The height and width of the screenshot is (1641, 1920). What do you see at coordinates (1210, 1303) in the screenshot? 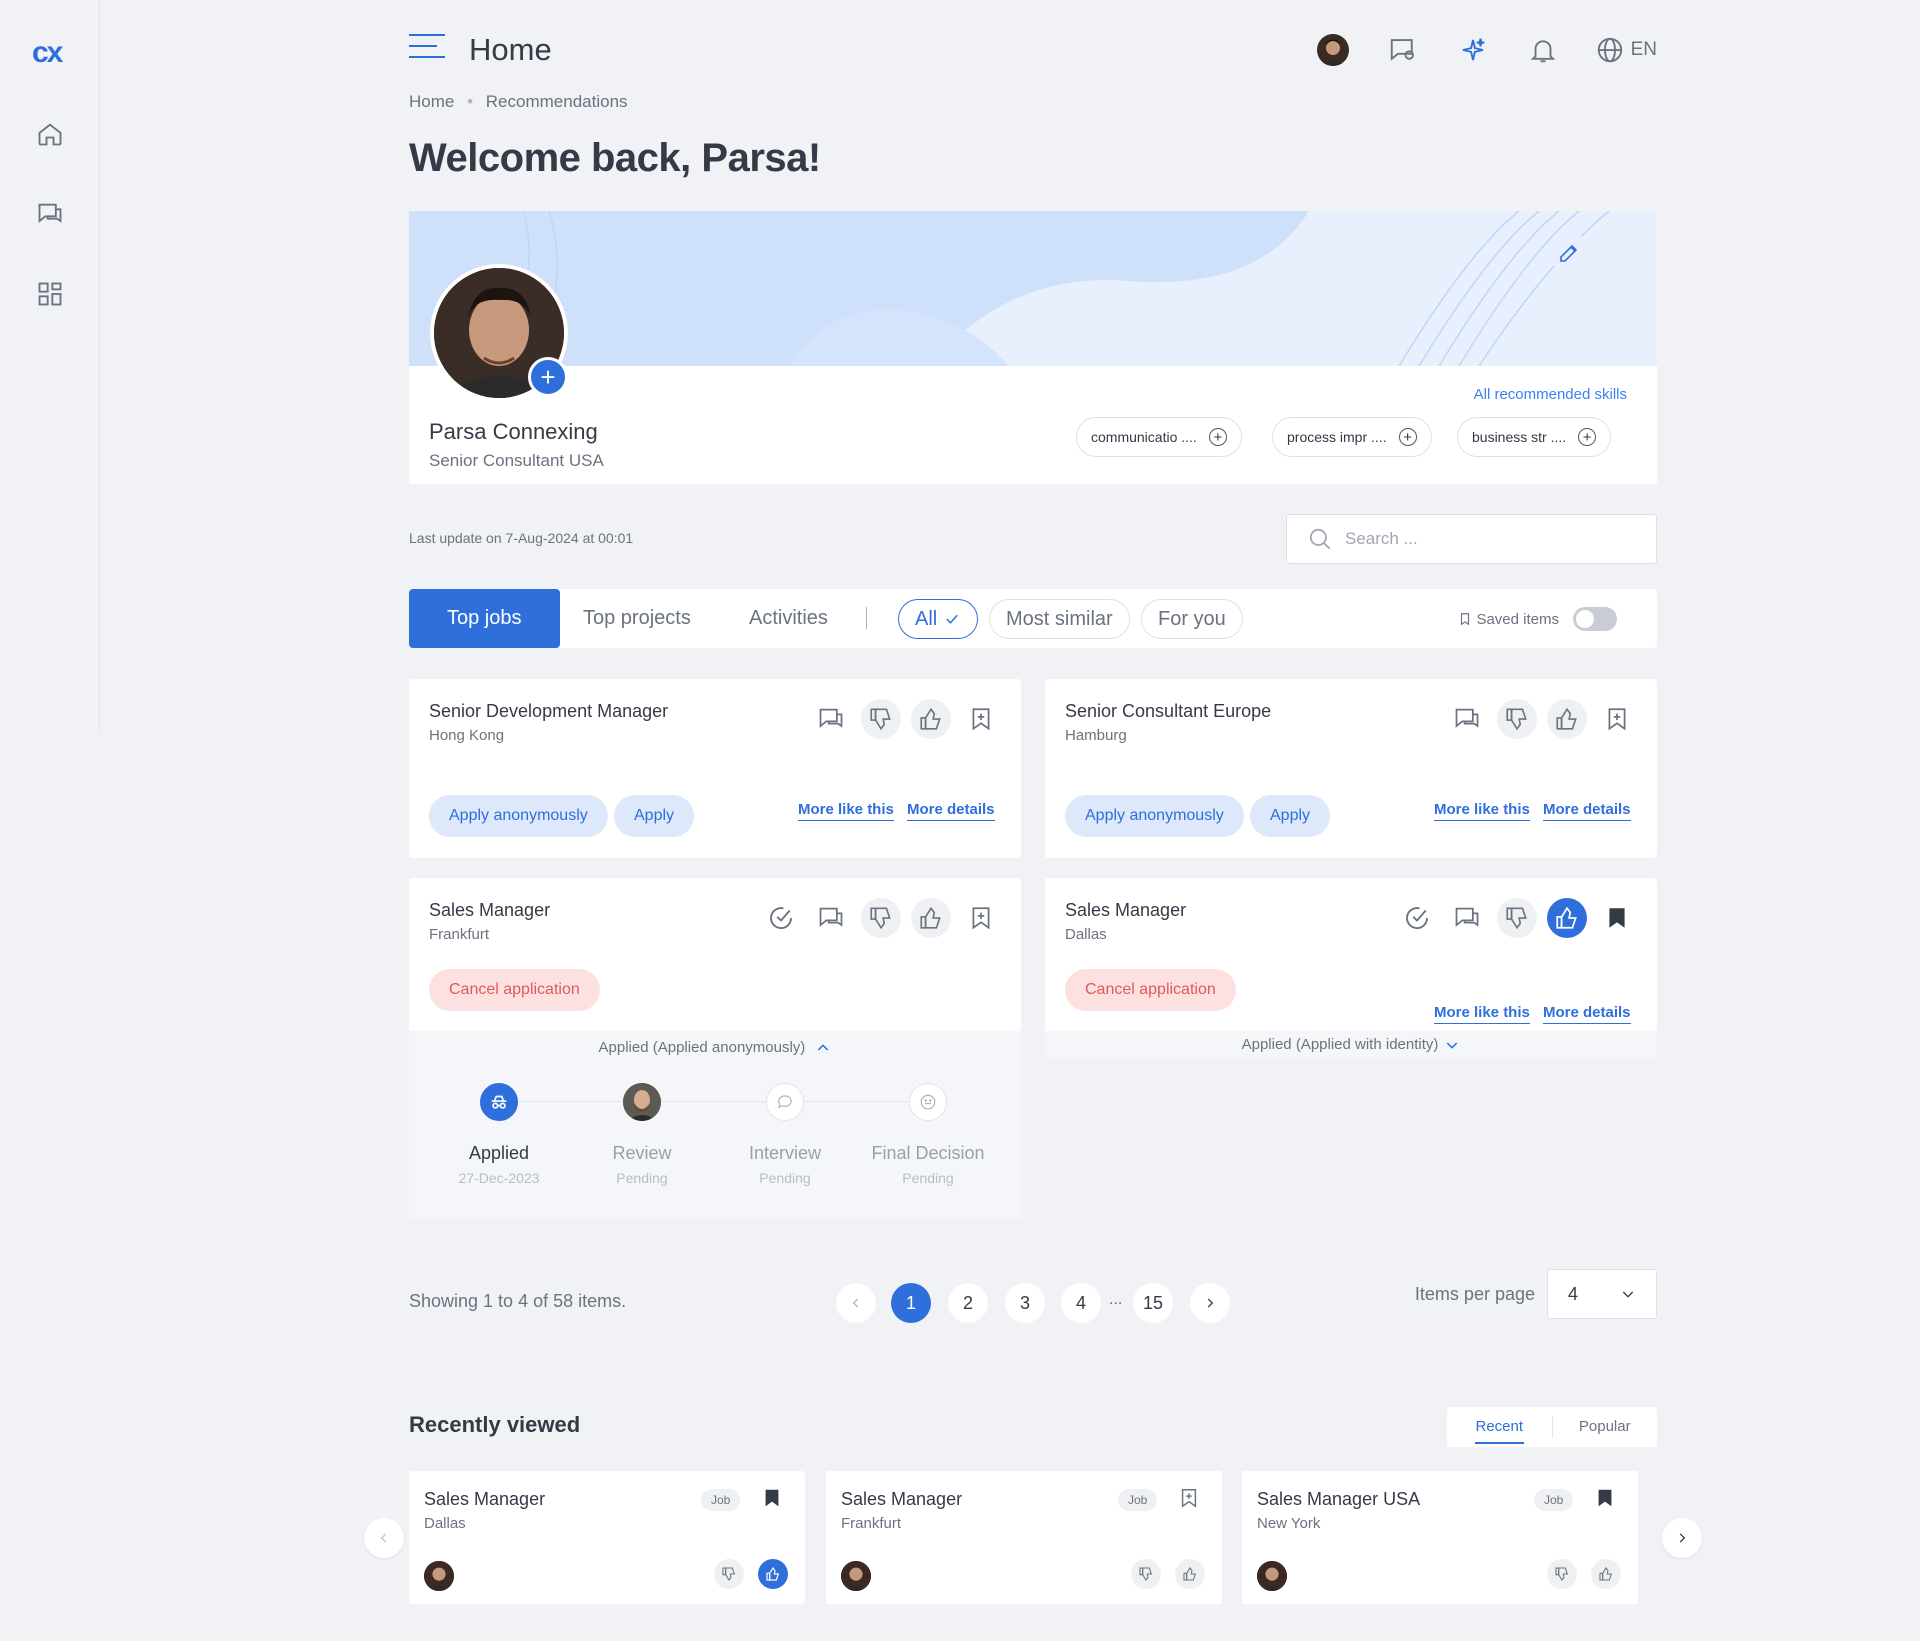
I see `next-page-button` at bounding box center [1210, 1303].